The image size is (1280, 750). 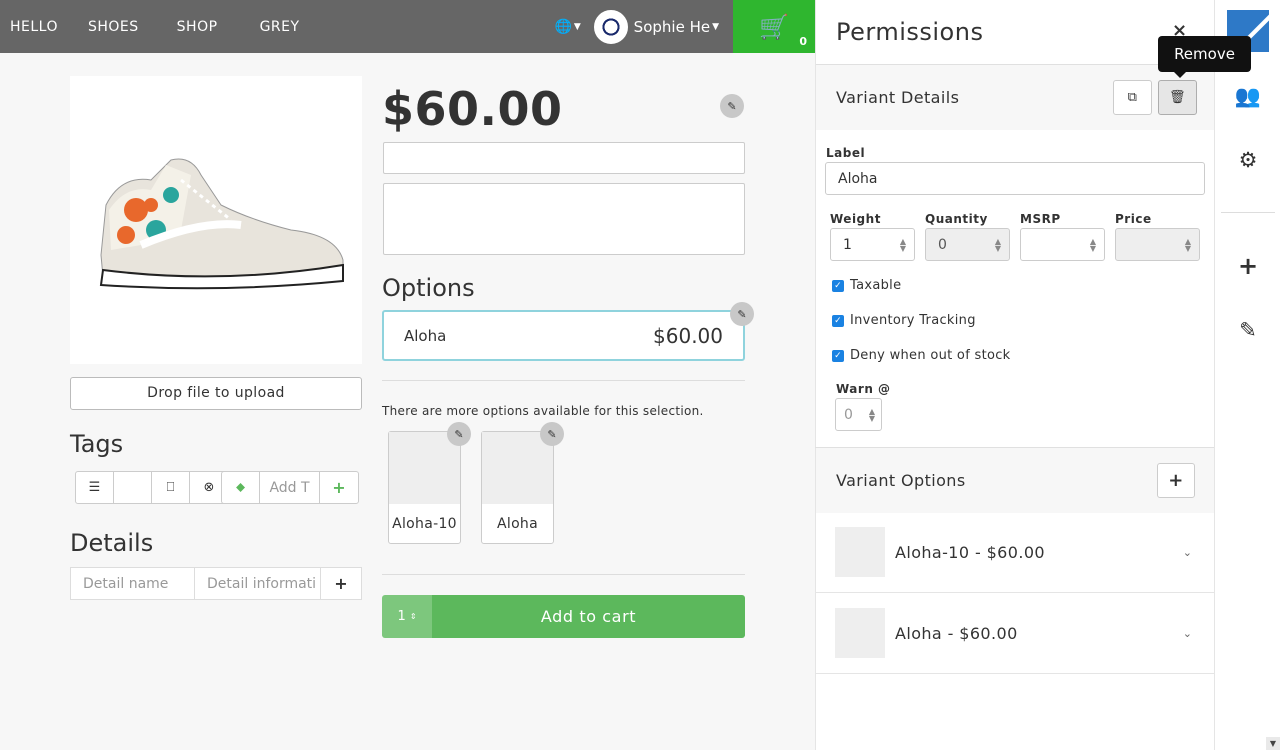 I want to click on chevron-down-icon: ▼, so click(x=715, y=26).